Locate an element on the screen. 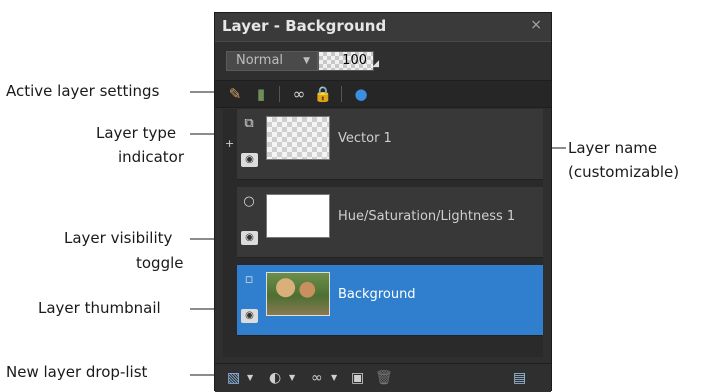 This screenshot has width=701, height=392. adjustment-layer-icon: ○ is located at coordinates (249, 201).